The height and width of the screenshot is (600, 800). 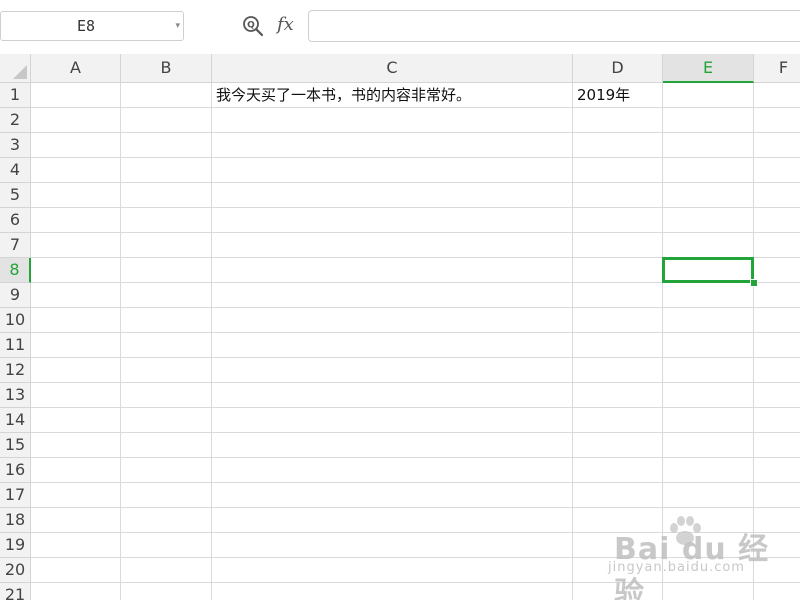 I want to click on cell-e7, so click(x=708, y=245).